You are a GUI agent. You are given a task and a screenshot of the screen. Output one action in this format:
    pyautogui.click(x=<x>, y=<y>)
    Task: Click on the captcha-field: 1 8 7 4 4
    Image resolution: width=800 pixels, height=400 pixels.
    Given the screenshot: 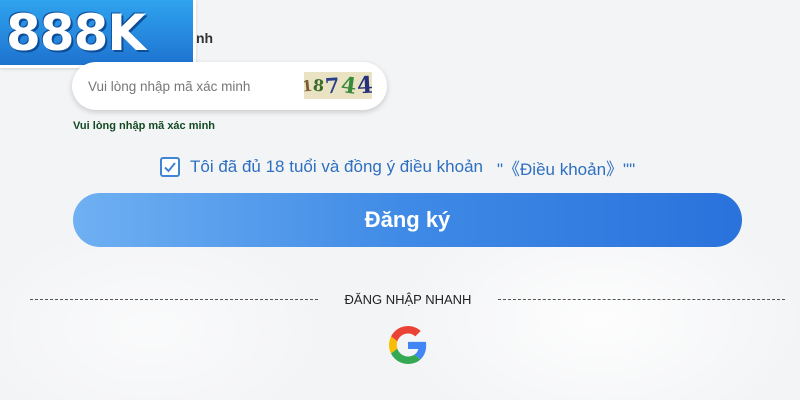 What is the action you would take?
    pyautogui.click(x=229, y=86)
    